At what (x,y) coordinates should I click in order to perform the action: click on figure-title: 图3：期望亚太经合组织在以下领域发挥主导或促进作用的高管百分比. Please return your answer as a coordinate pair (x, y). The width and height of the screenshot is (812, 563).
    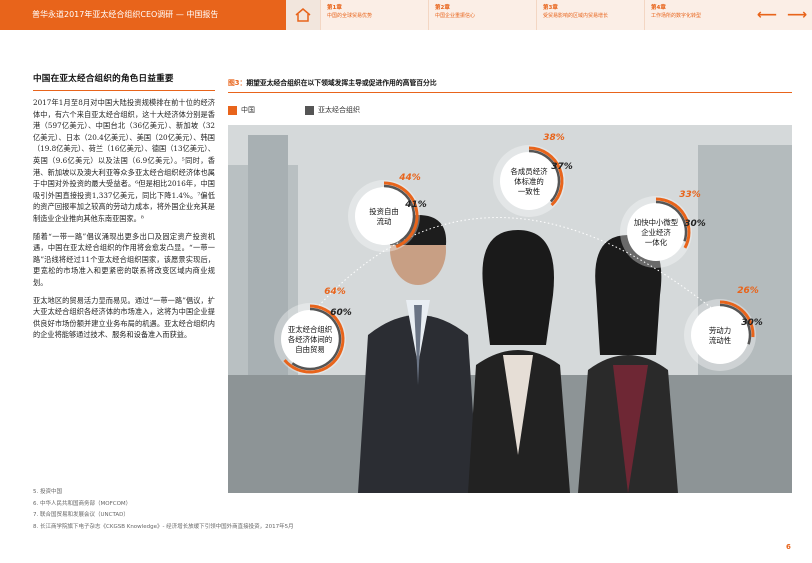
    Looking at the image, I should click on (332, 82).